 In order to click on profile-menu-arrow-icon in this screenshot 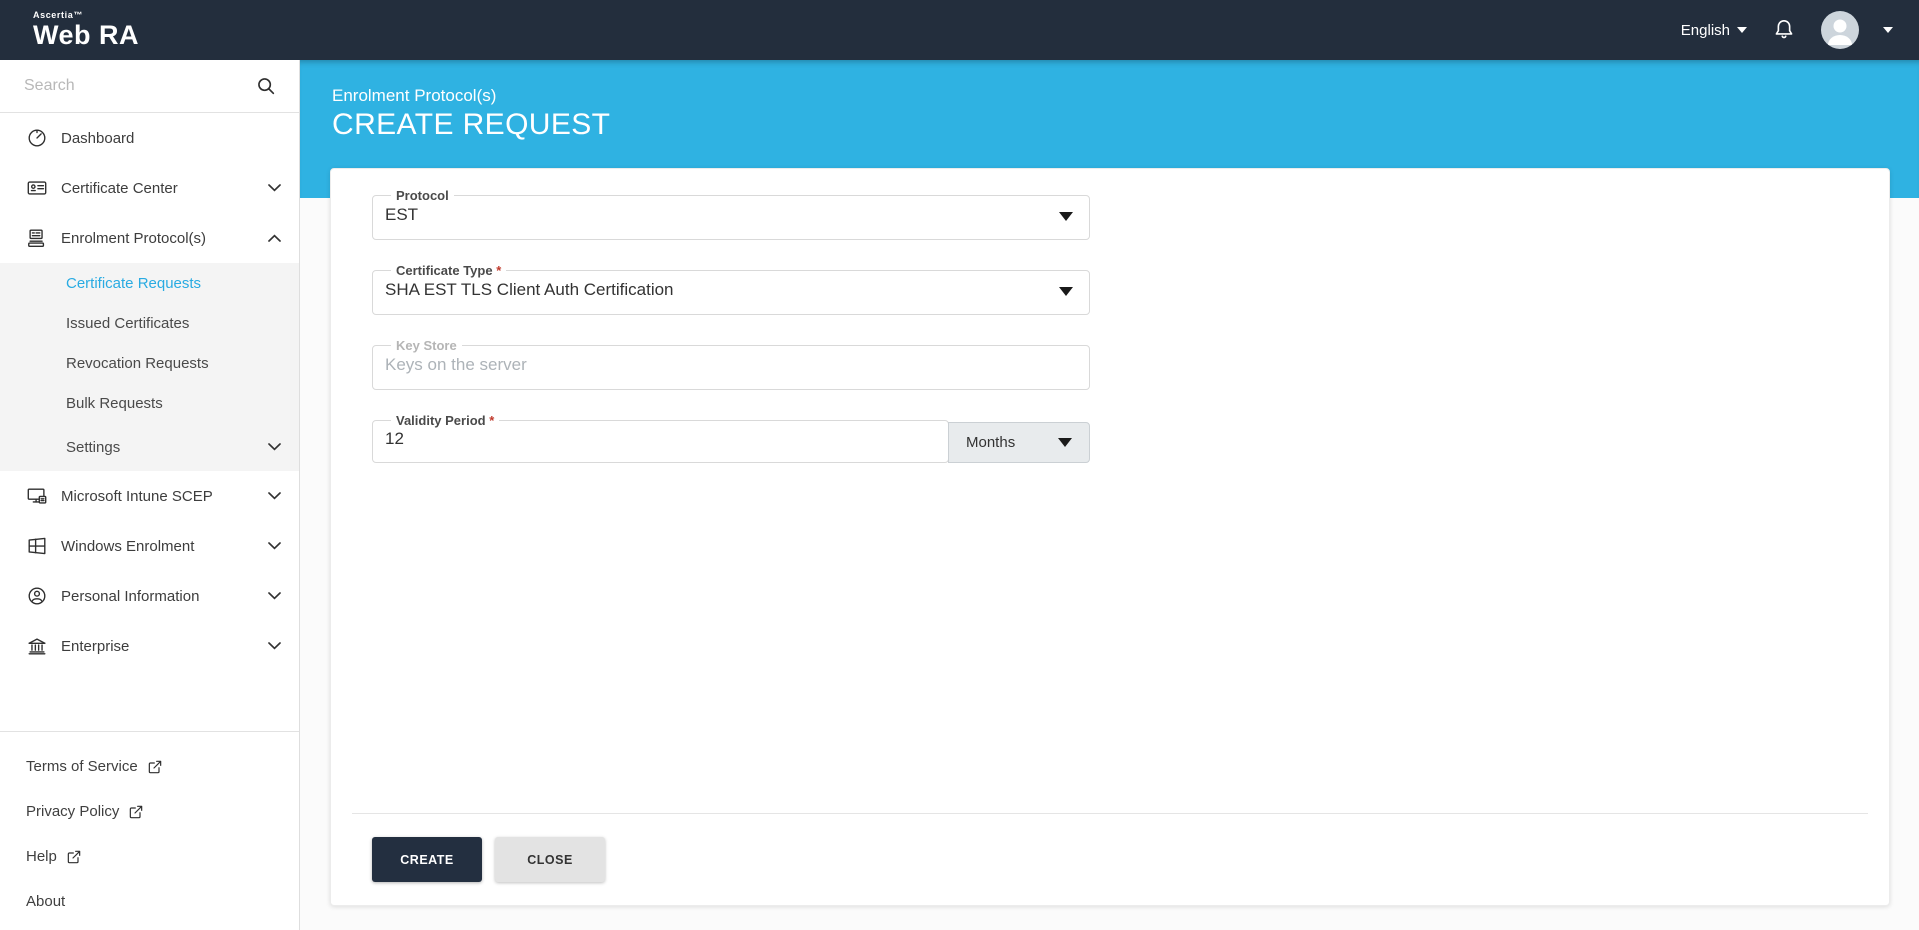, I will do `click(1888, 30)`.